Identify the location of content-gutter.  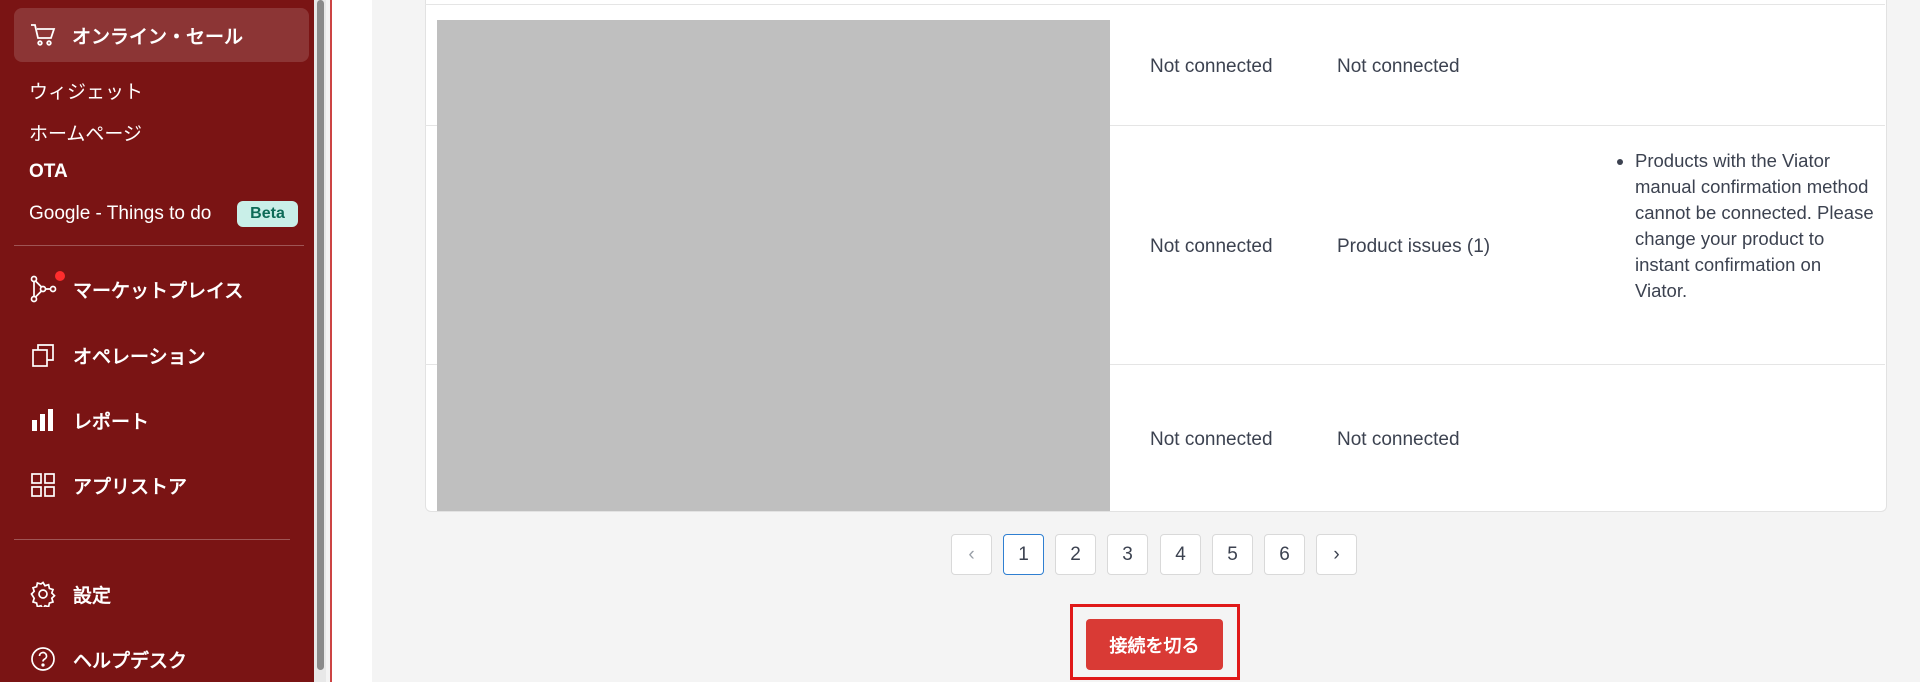
(352, 341).